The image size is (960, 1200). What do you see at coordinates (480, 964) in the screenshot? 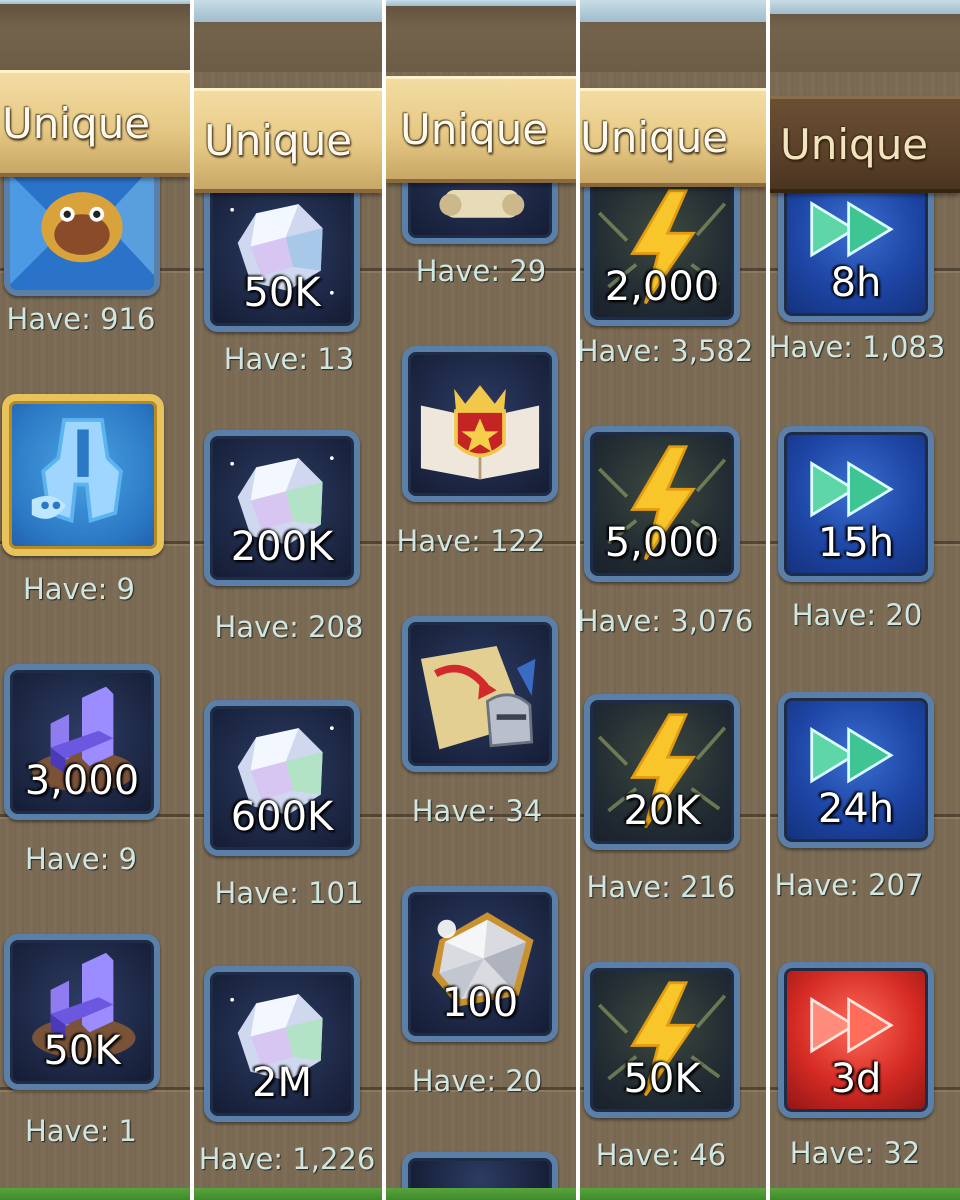
I see `item-card: 100` at bounding box center [480, 964].